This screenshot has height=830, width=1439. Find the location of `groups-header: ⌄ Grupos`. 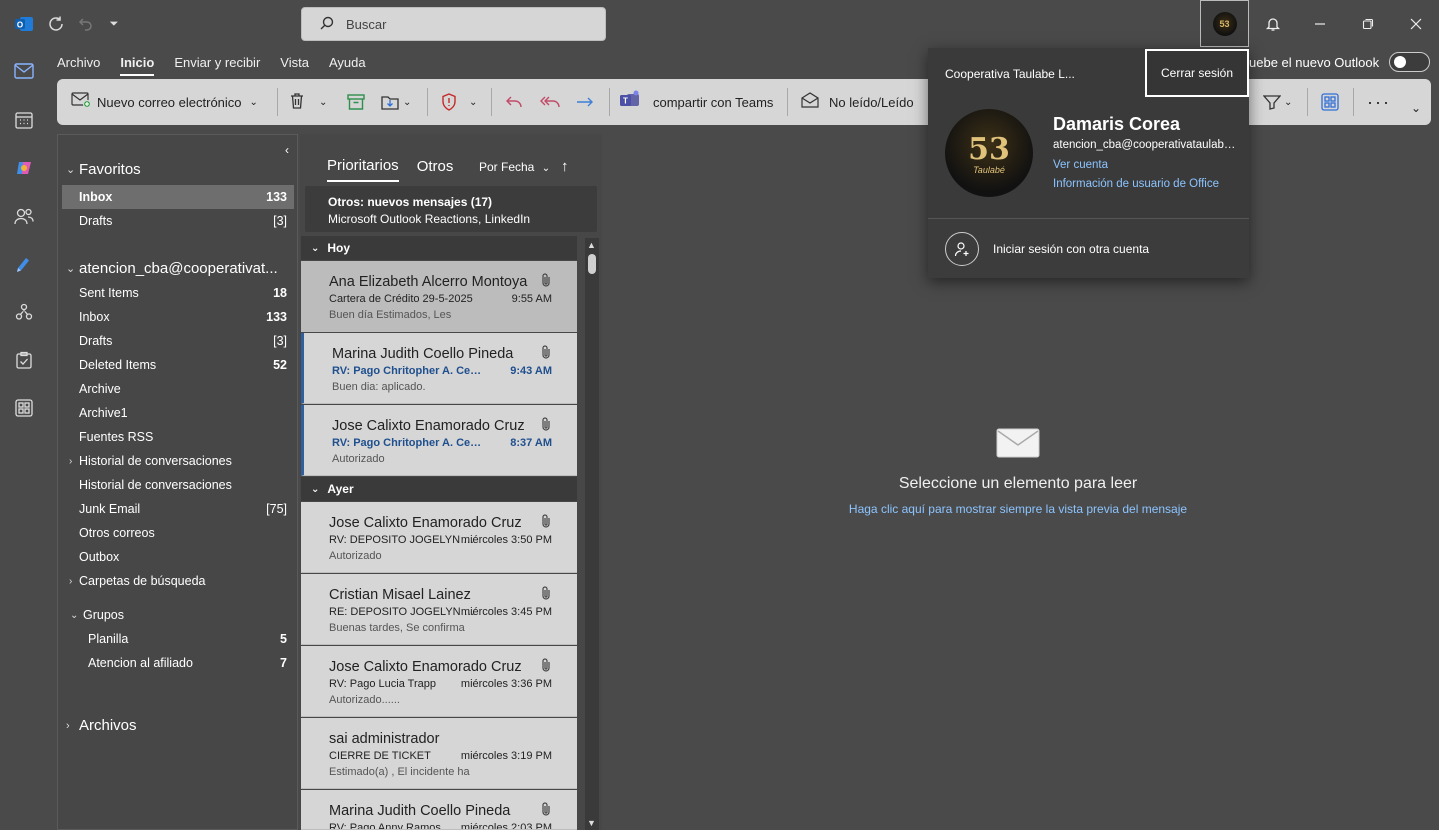

groups-header: ⌄ Grupos is located at coordinates (178, 615).